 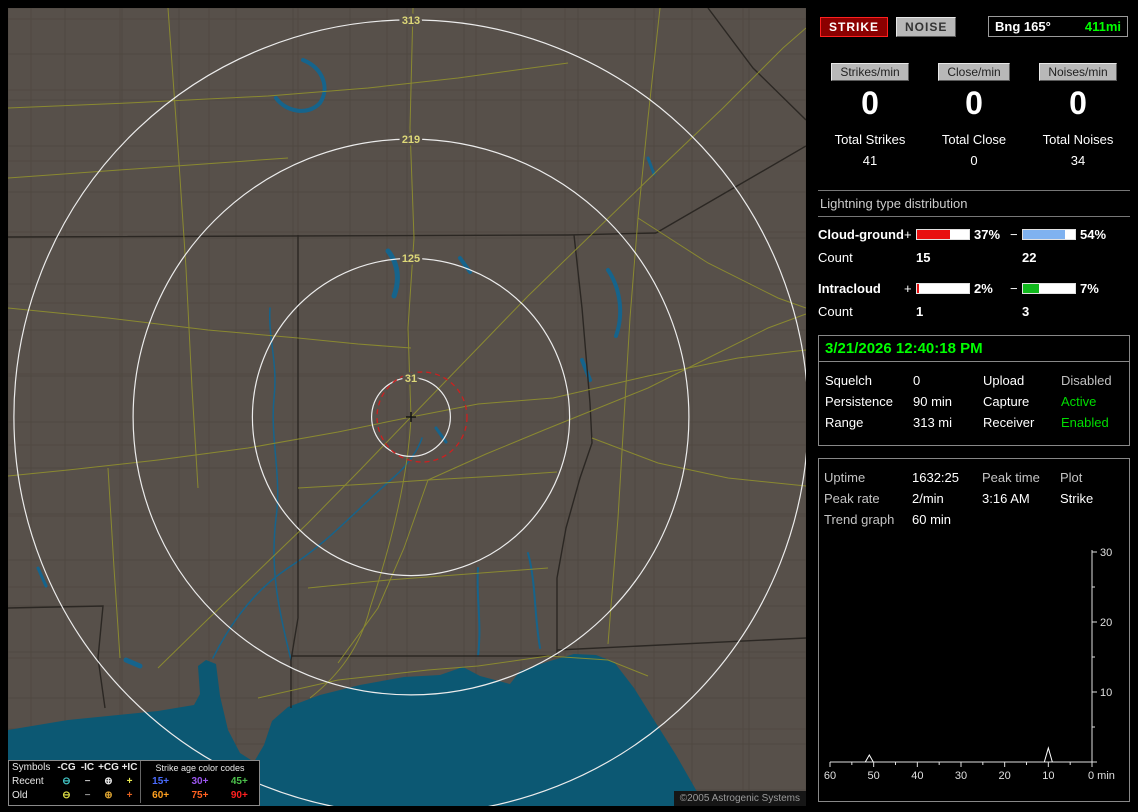 What do you see at coordinates (969, 664) in the screenshot?
I see `trend-graph: 60 50 40 30 20 10 0 min 30 20 10` at bounding box center [969, 664].